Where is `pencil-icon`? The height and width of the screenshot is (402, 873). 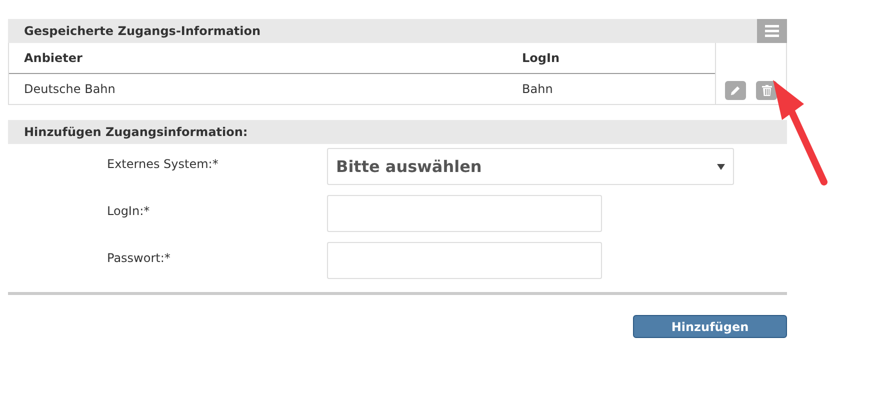 pencil-icon is located at coordinates (735, 90).